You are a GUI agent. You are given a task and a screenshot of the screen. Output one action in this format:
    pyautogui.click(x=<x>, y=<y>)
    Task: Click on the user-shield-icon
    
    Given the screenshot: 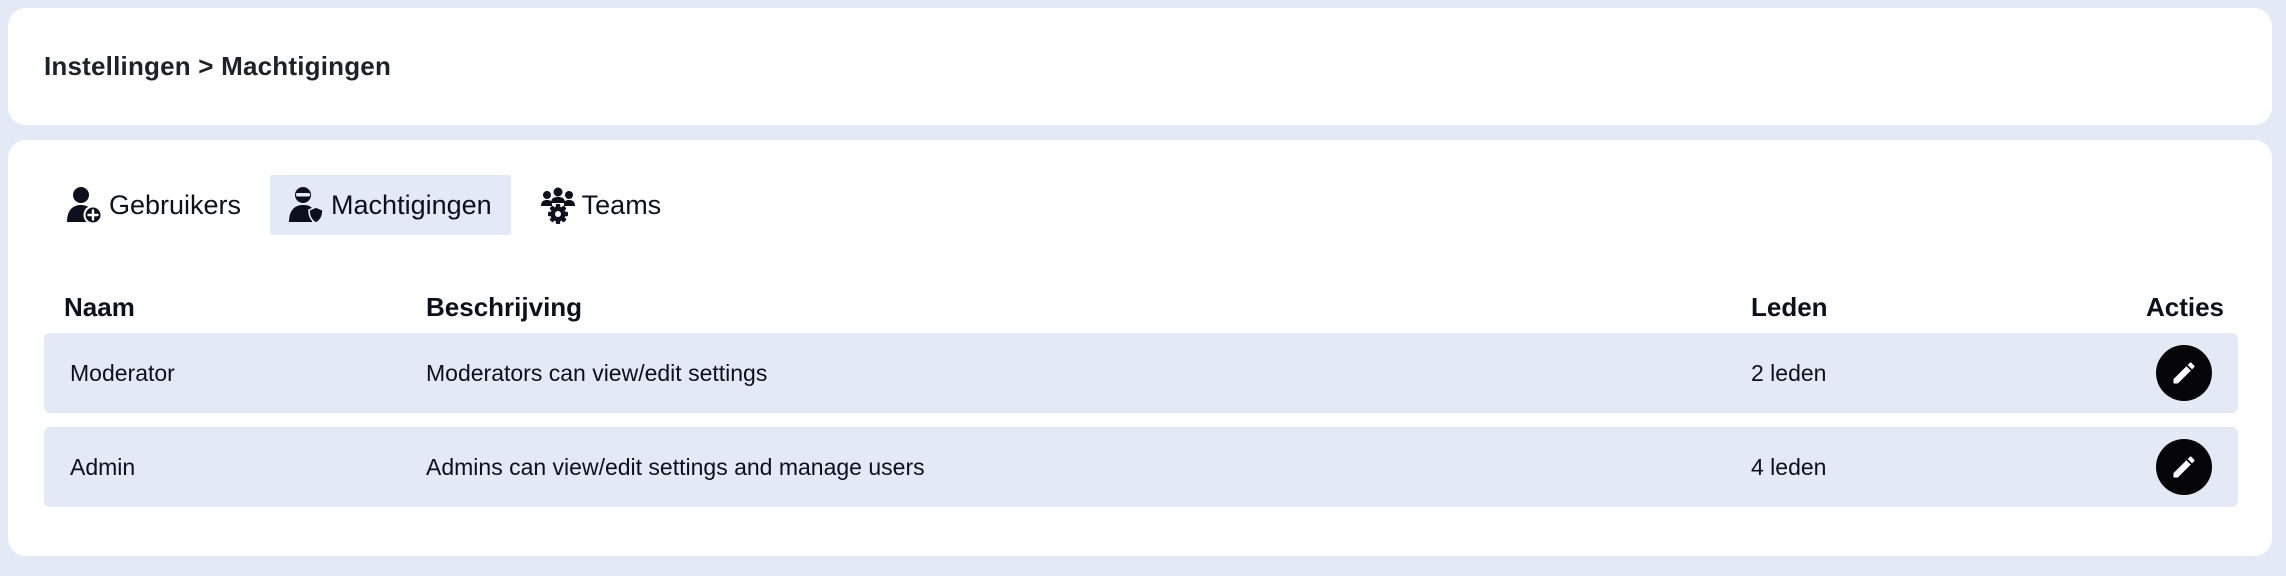 What is the action you would take?
    pyautogui.click(x=307, y=205)
    